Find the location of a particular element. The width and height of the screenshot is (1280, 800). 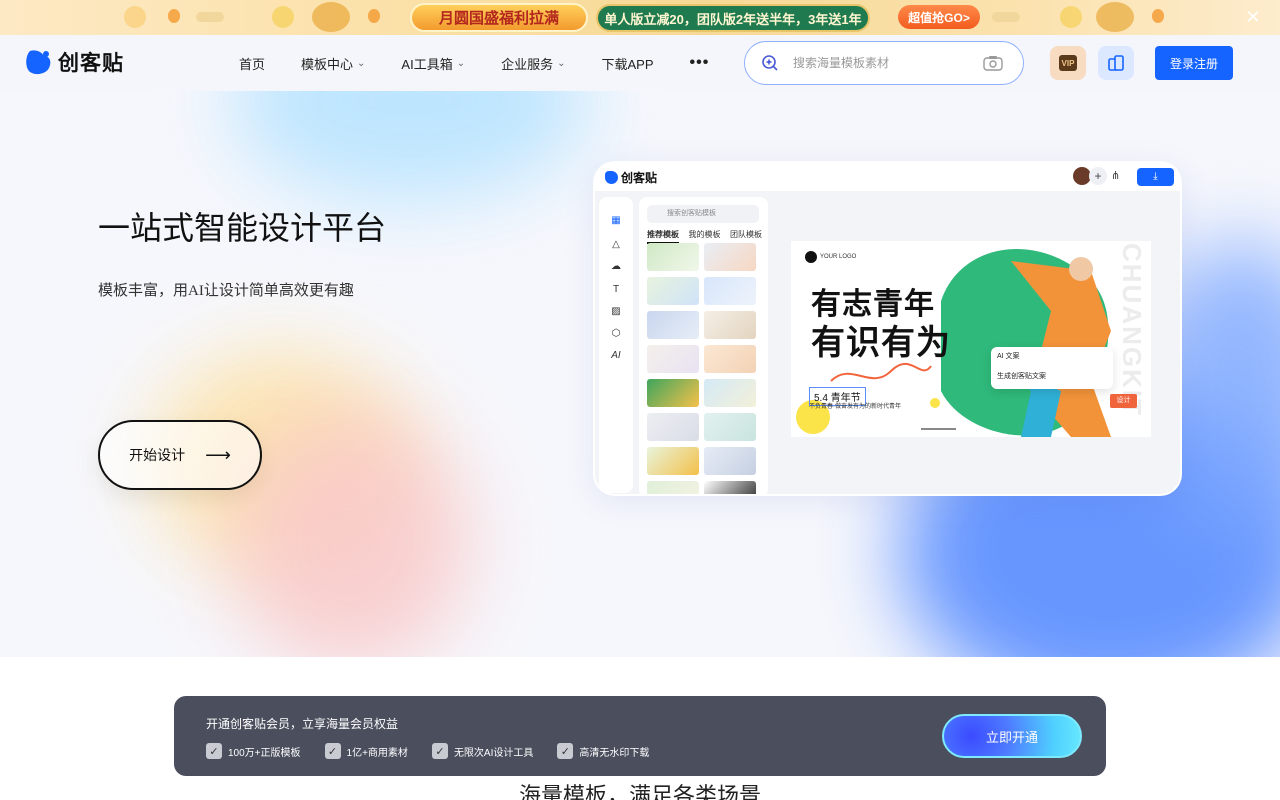

membership-benefits: ✓ 100万+正版模板 ✓ 1亿+商用素材 ✓ 无限次AI设计工具 ✓ 高清无水印下载 is located at coordinates (427, 751).